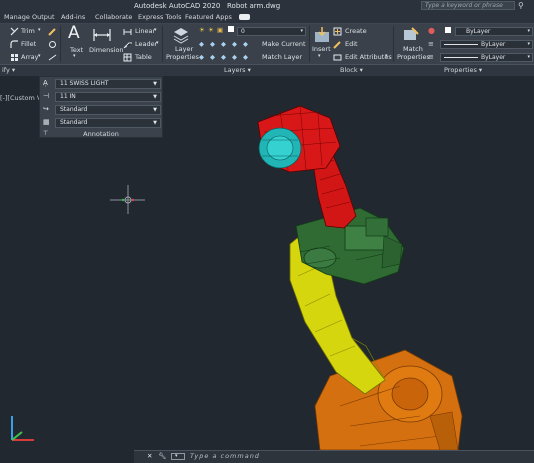  Describe the element at coordinates (356, 31) in the screenshot. I see `create-block-button: Create` at that location.